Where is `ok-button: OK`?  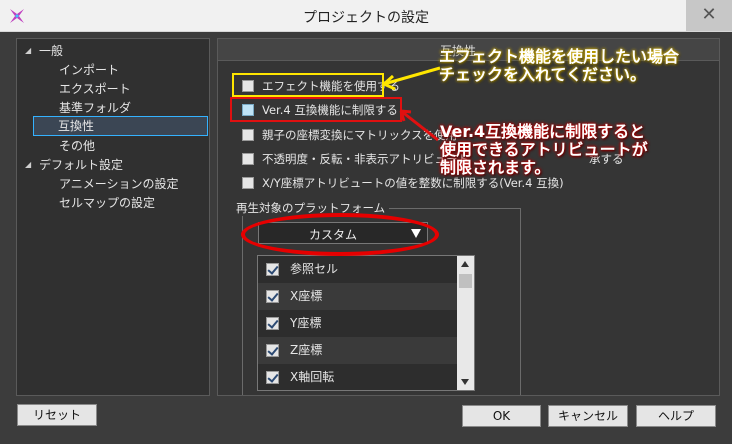 ok-button: OK is located at coordinates (501, 416).